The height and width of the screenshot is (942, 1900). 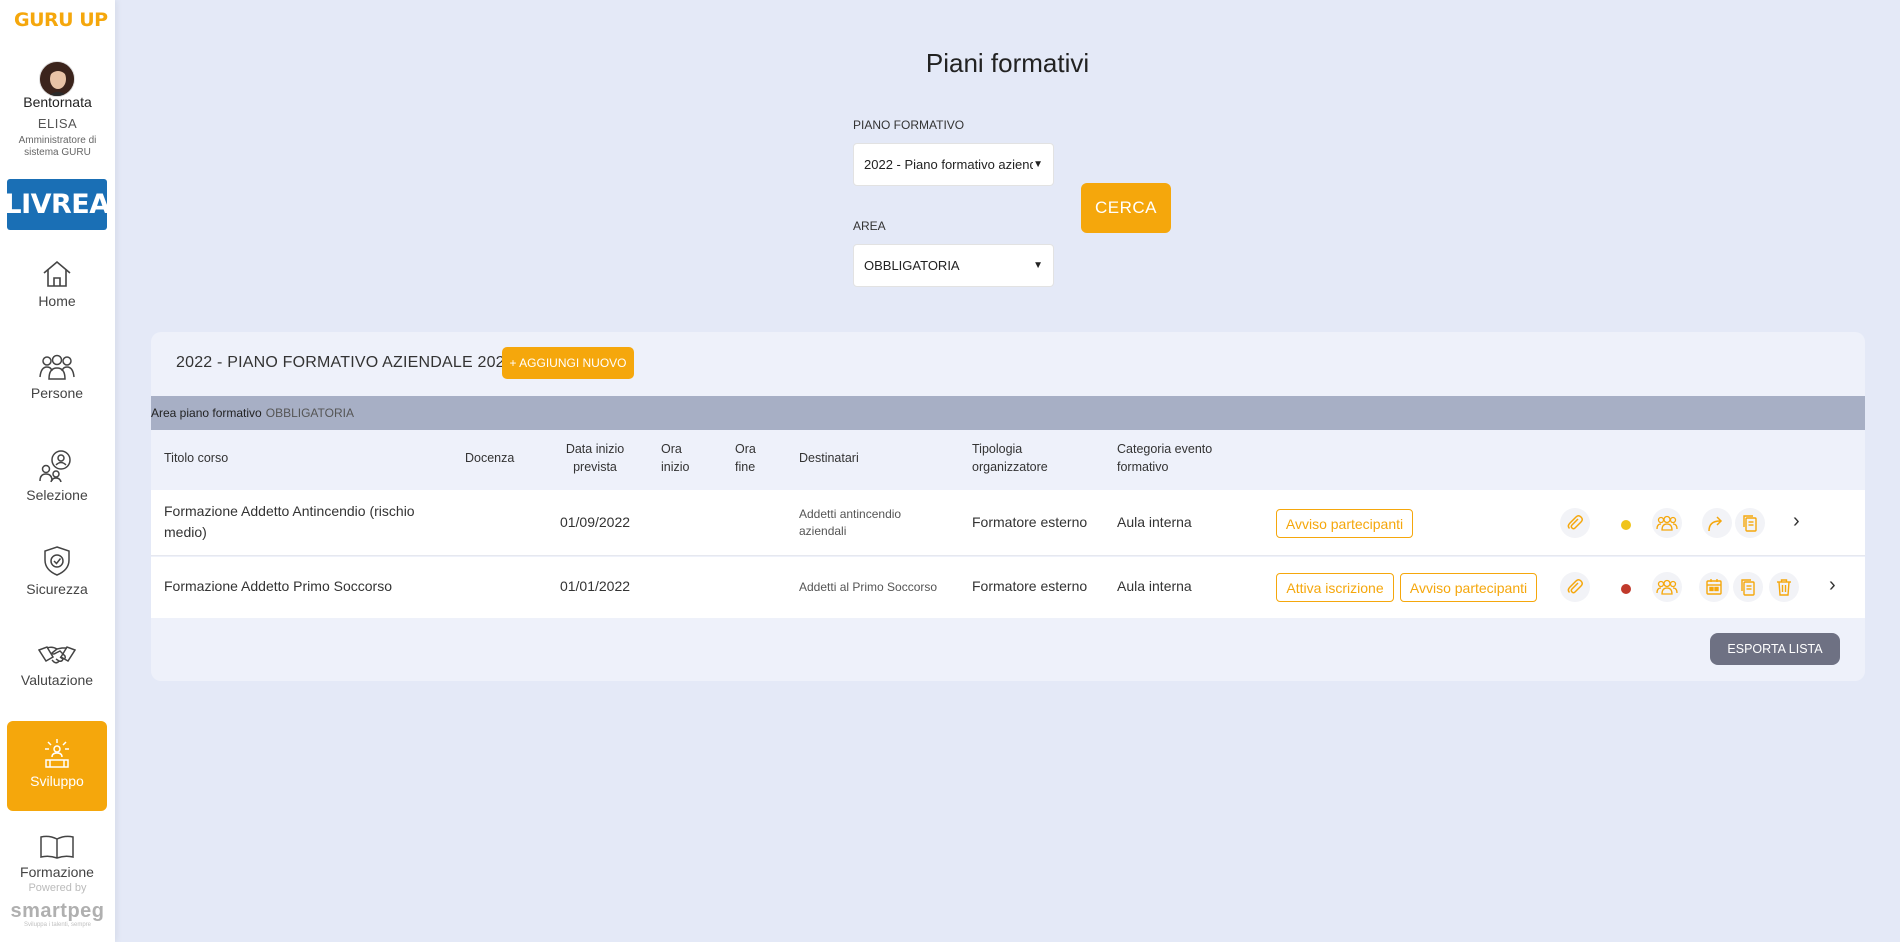 I want to click on user-role: Amministratore di sistema GURU, so click(x=57, y=146).